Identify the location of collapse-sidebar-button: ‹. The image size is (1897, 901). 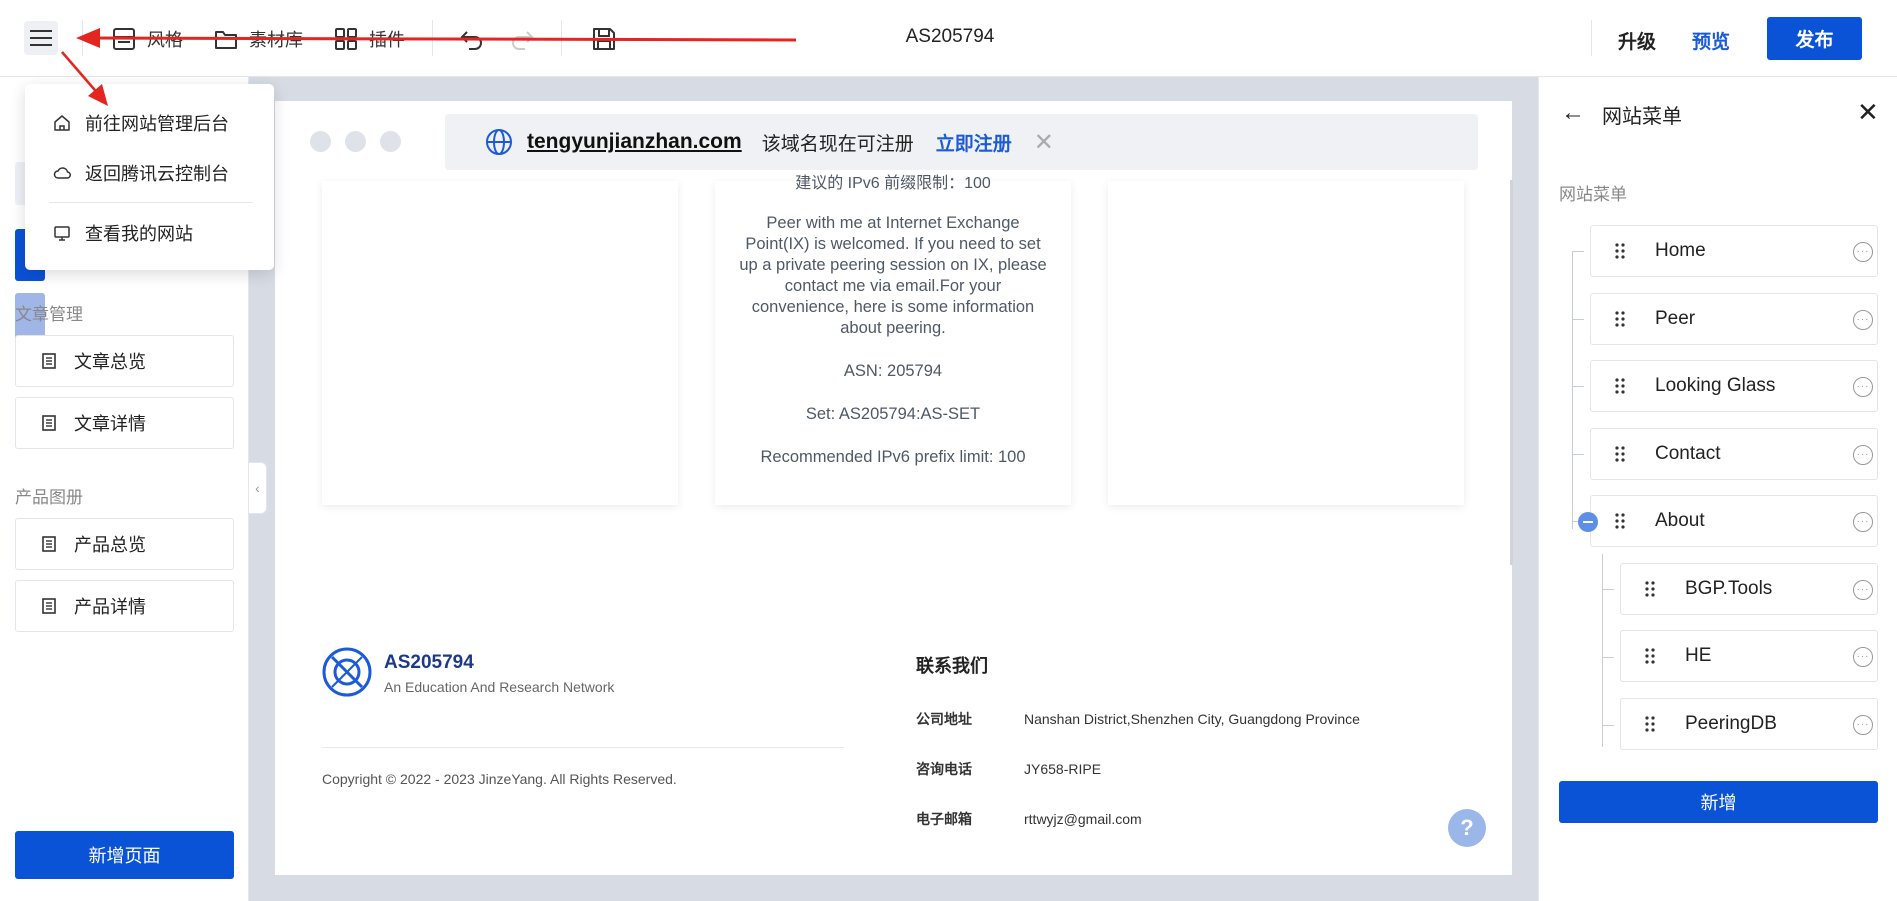
(258, 488).